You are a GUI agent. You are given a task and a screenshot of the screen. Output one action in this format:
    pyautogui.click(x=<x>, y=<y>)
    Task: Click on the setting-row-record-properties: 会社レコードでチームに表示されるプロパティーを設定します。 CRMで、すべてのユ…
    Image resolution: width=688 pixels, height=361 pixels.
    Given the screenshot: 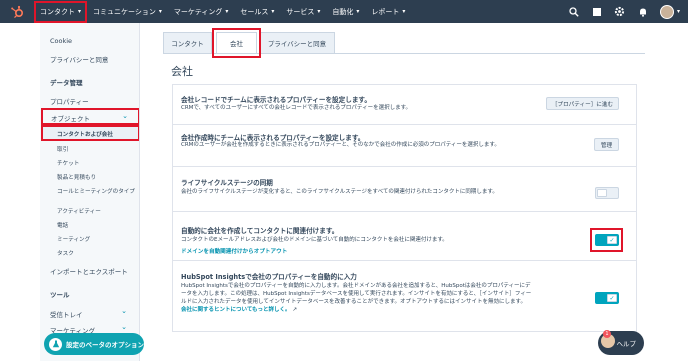 What is the action you would take?
    pyautogui.click(x=404, y=105)
    